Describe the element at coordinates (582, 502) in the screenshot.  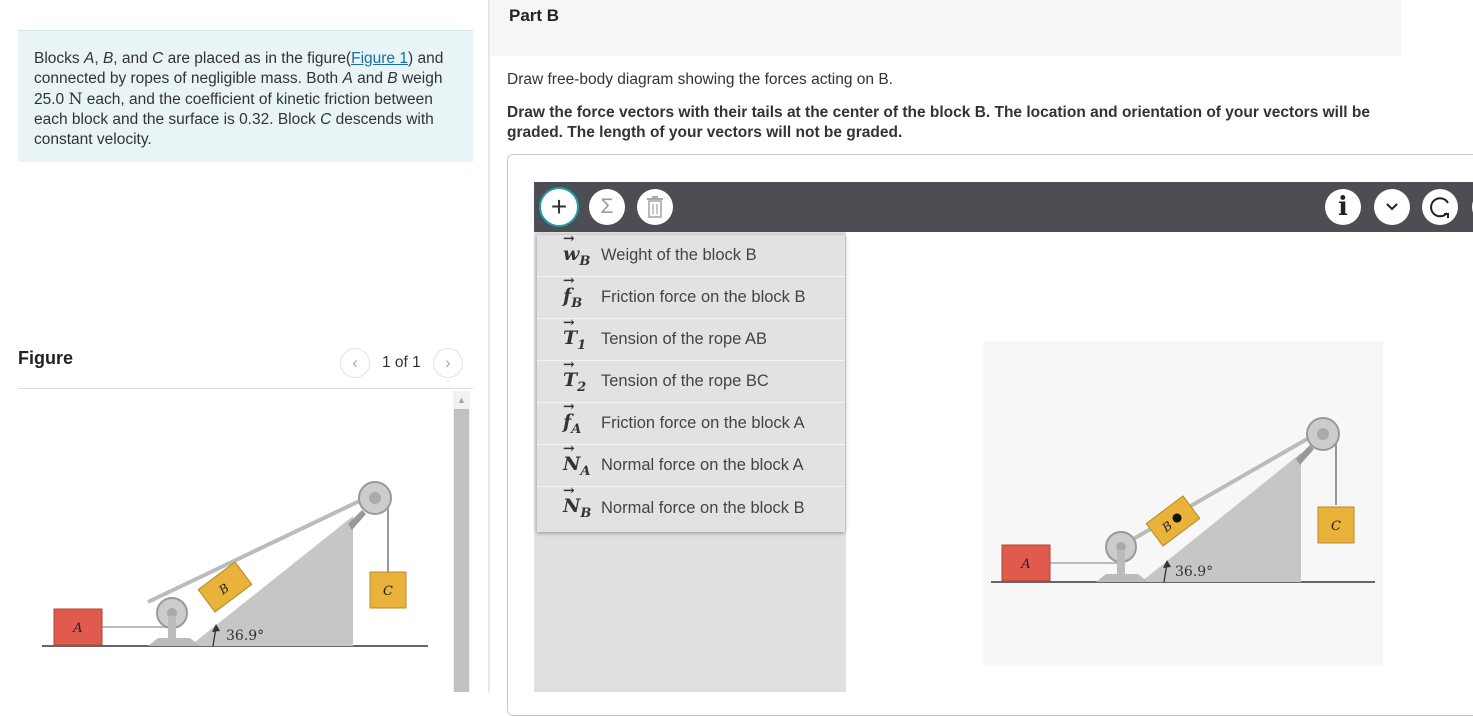
I see `vector-symbol: → NB` at that location.